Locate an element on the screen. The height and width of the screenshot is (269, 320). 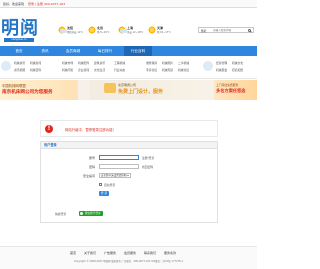
security-question-select: 安全提问(未设置请忽略) is located at coordinates (115, 175).